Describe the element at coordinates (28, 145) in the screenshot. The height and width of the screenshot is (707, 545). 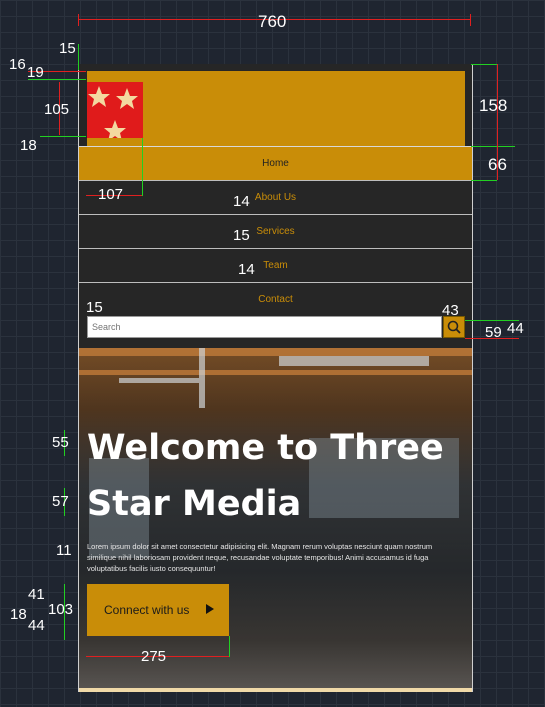
I see `dim-logo-gap: 18` at that location.